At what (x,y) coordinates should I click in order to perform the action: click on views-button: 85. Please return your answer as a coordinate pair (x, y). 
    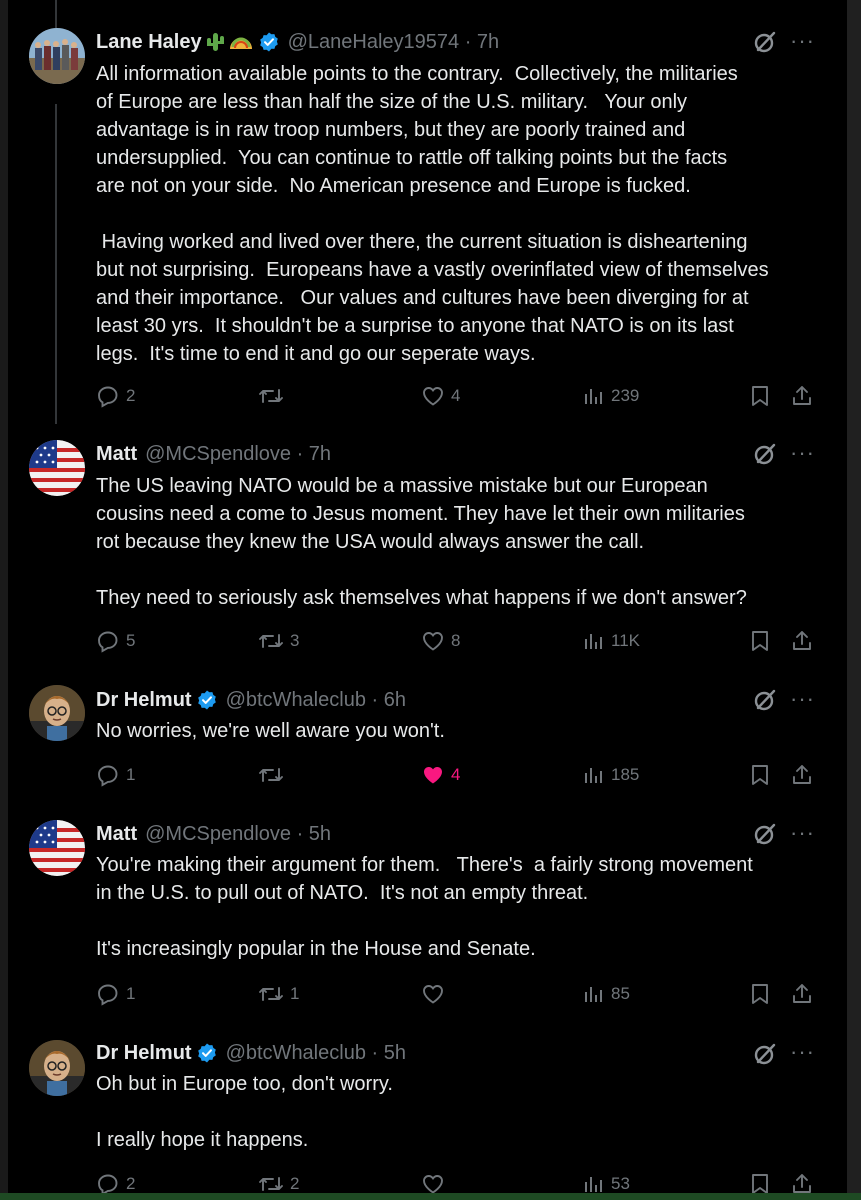
    Looking at the image, I should click on (606, 994).